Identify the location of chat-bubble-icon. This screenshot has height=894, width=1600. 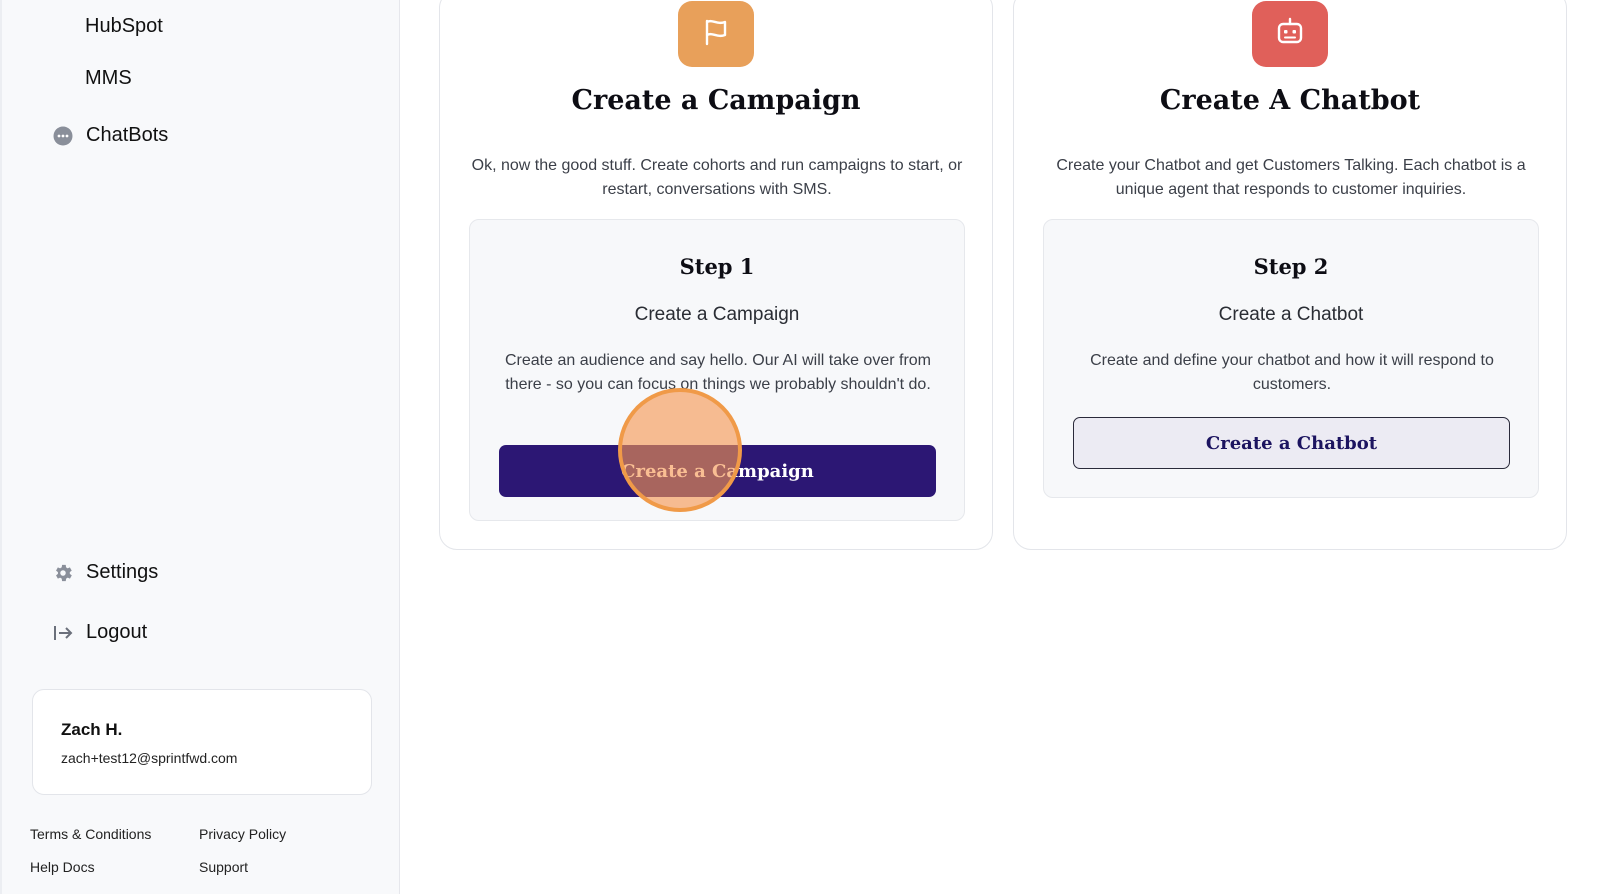
(63, 136).